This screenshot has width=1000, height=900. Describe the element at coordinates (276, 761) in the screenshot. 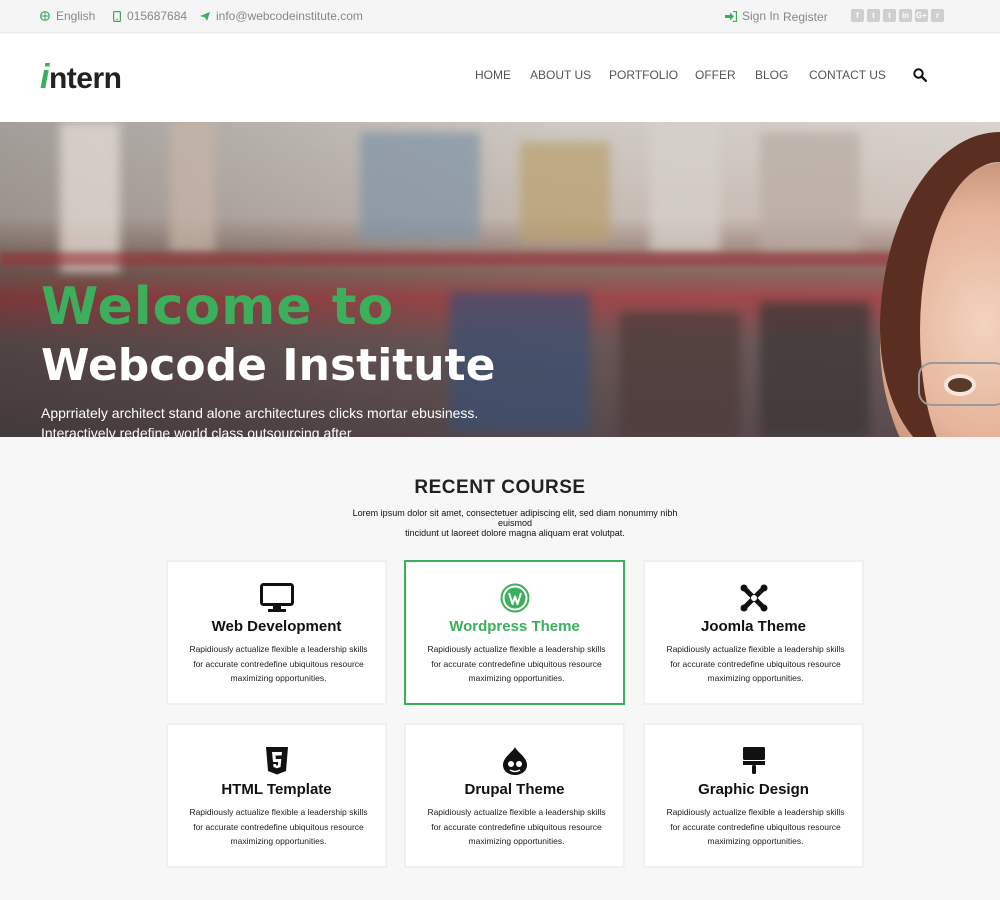

I see `html5-icon` at that location.